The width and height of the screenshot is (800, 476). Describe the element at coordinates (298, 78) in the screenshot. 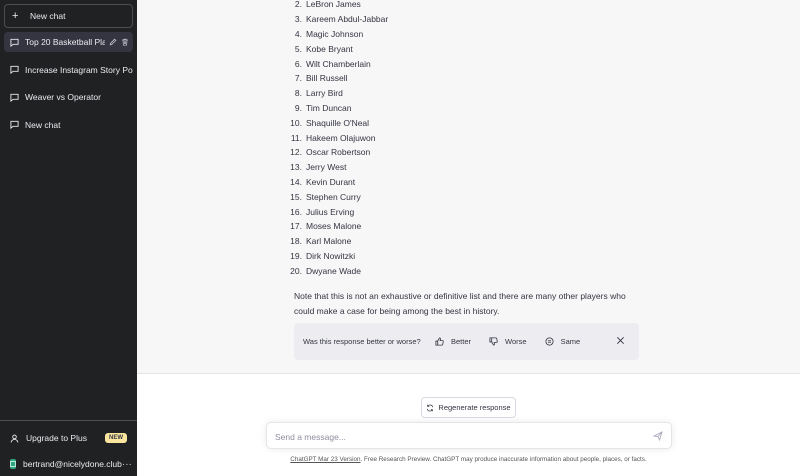

I see `list-item-number: 7.` at that location.